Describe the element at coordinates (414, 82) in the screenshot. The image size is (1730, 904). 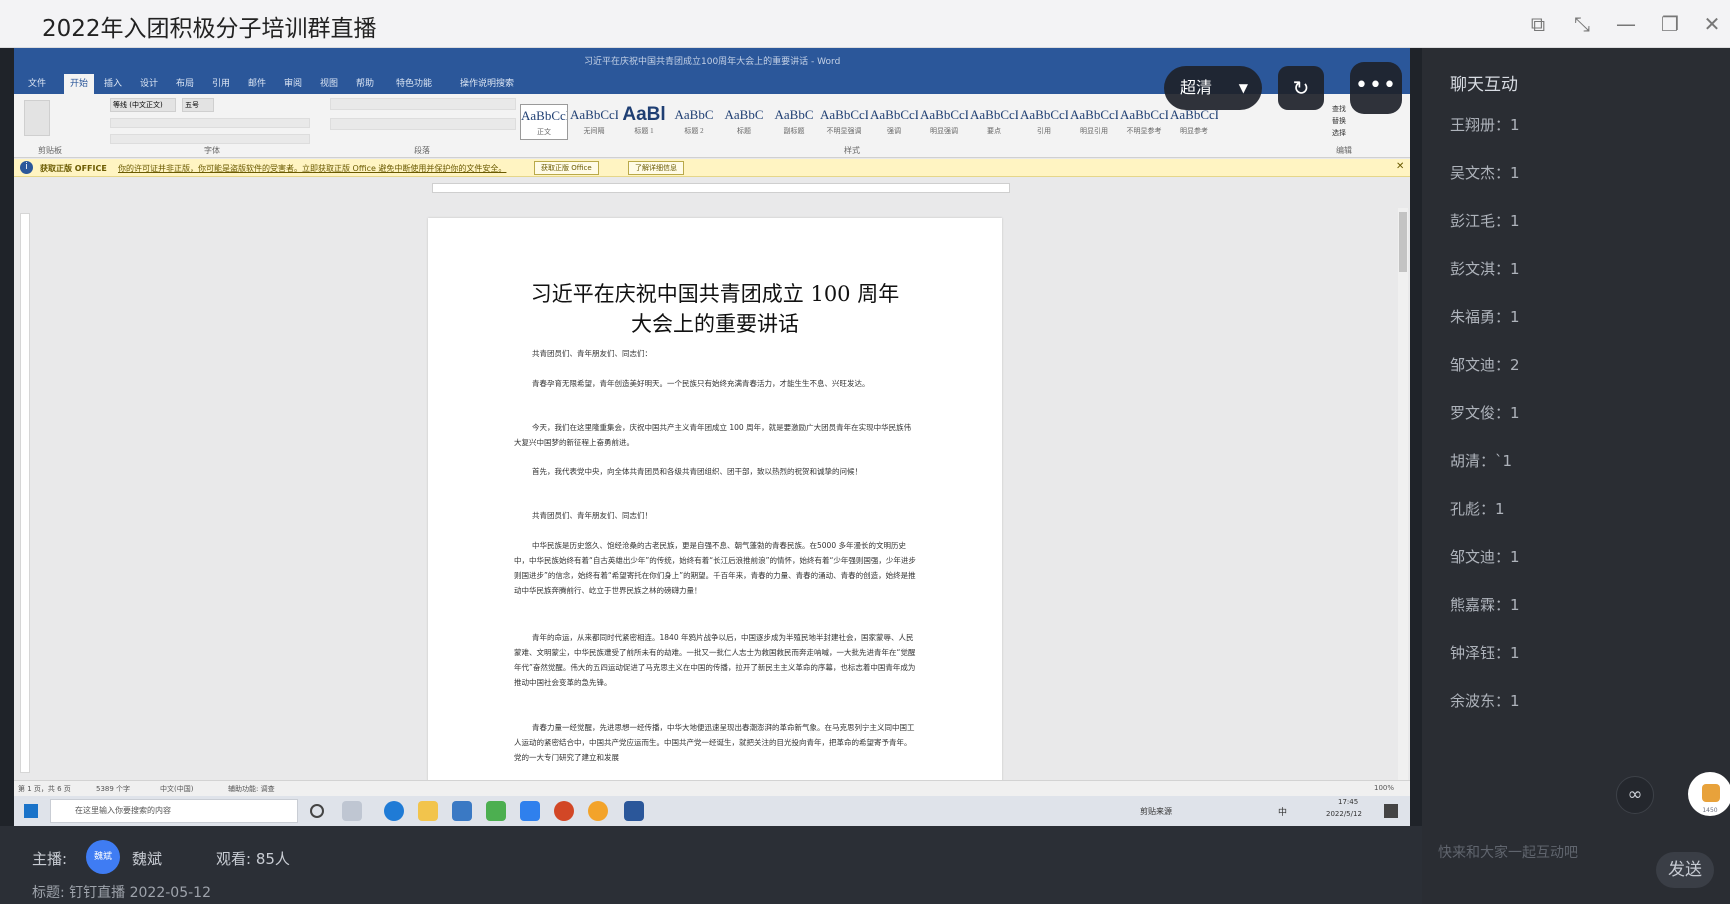
I see `tab-features: 特色功能` at that location.